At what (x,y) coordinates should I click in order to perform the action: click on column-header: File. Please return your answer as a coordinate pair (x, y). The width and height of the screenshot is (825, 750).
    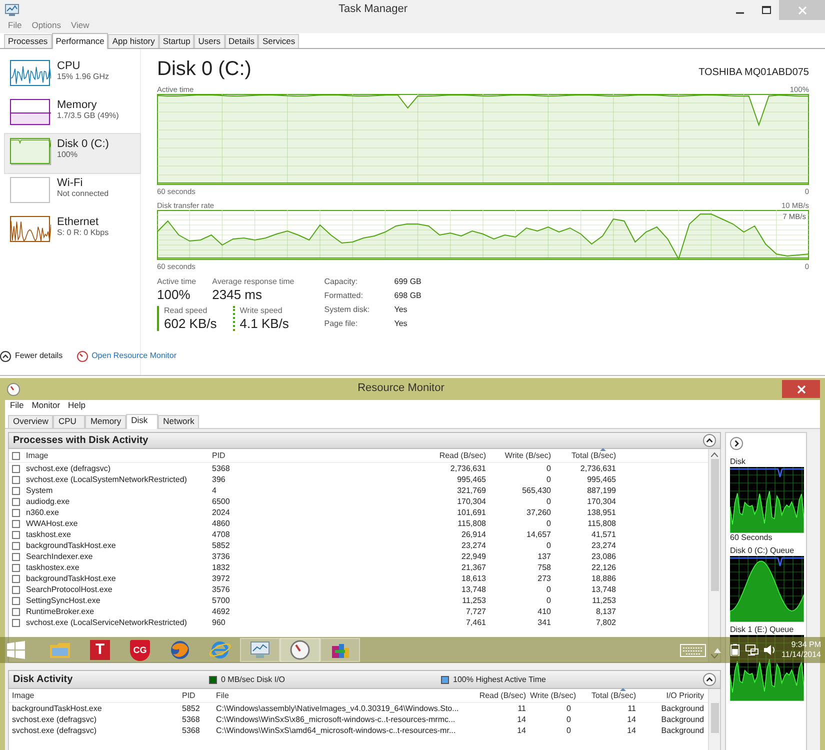
    Looking at the image, I should click on (344, 695).